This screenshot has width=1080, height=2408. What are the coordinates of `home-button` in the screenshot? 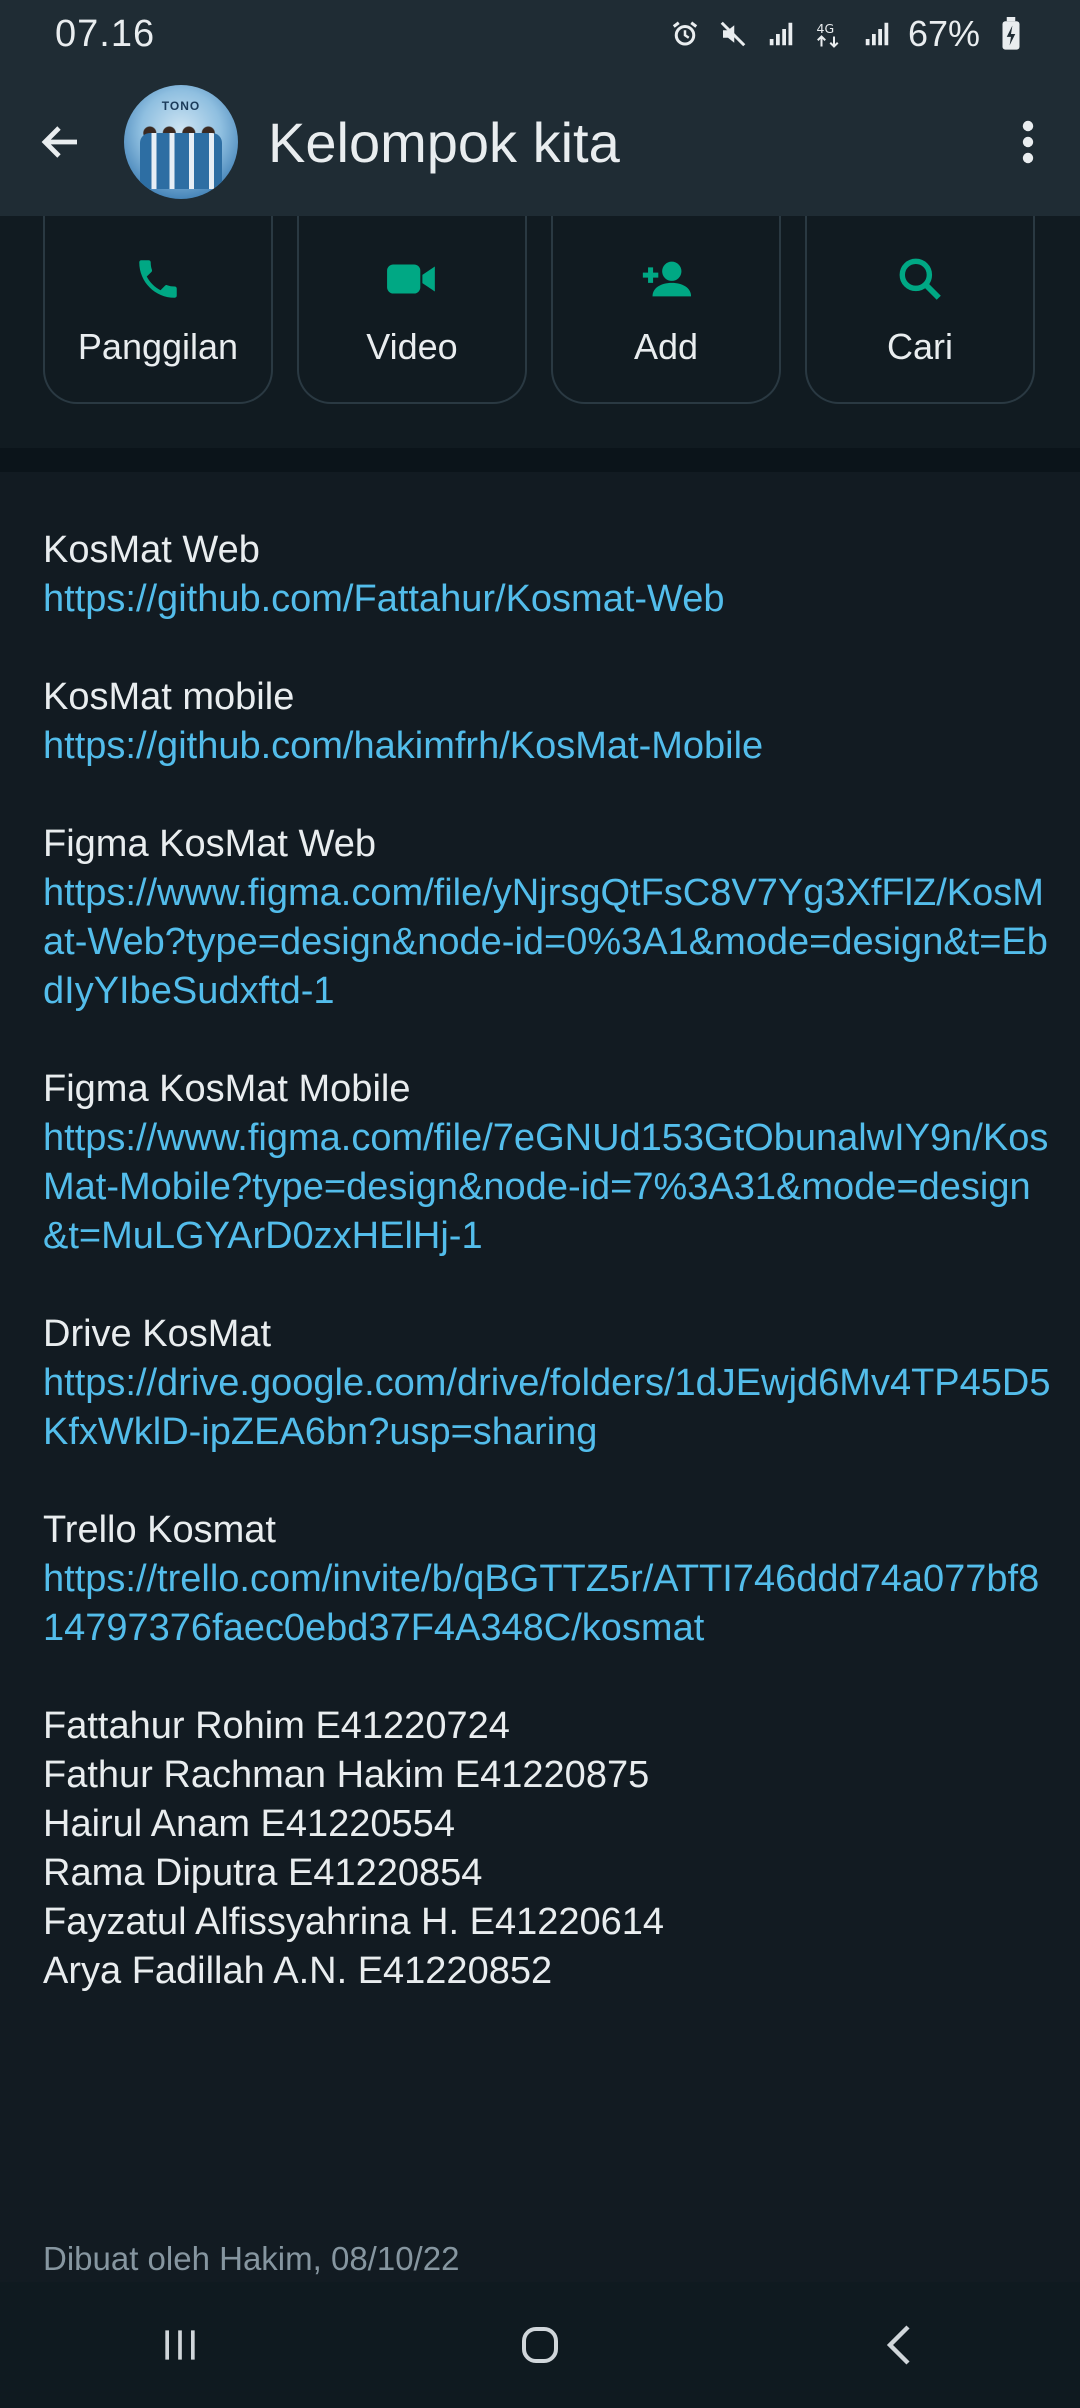 It's located at (540, 2345).